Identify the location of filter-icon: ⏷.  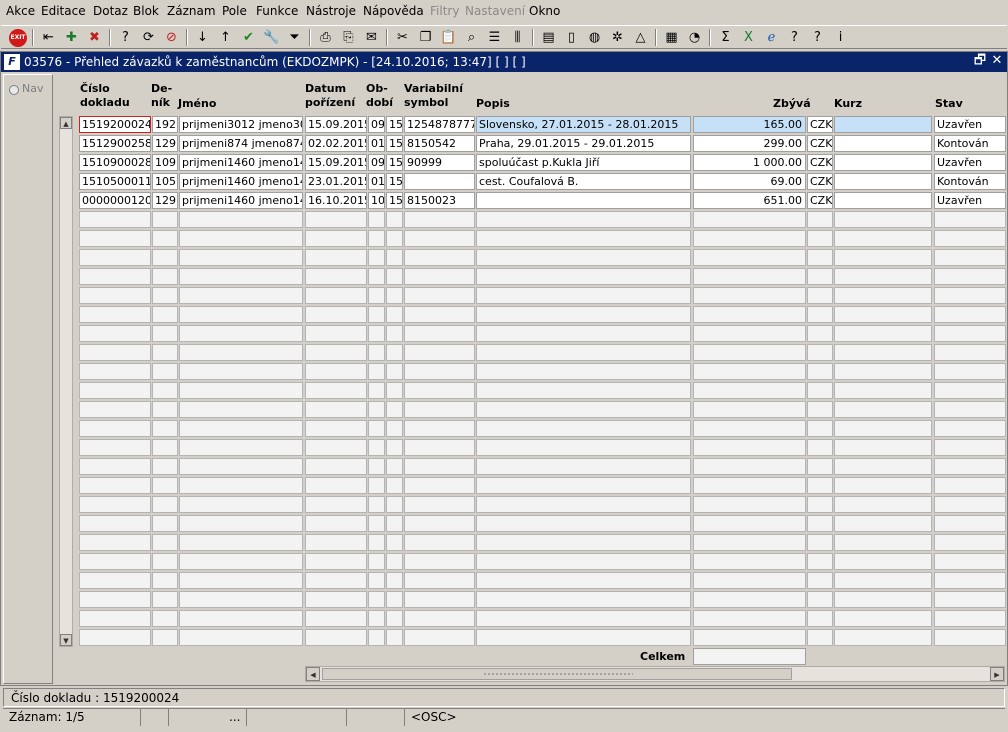
(294, 37).